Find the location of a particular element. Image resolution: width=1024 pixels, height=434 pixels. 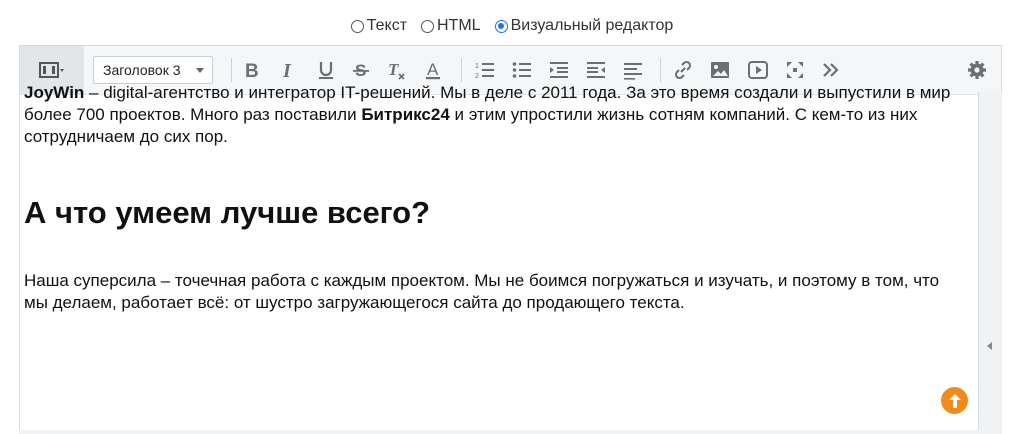

outdent-icon is located at coordinates (596, 70).